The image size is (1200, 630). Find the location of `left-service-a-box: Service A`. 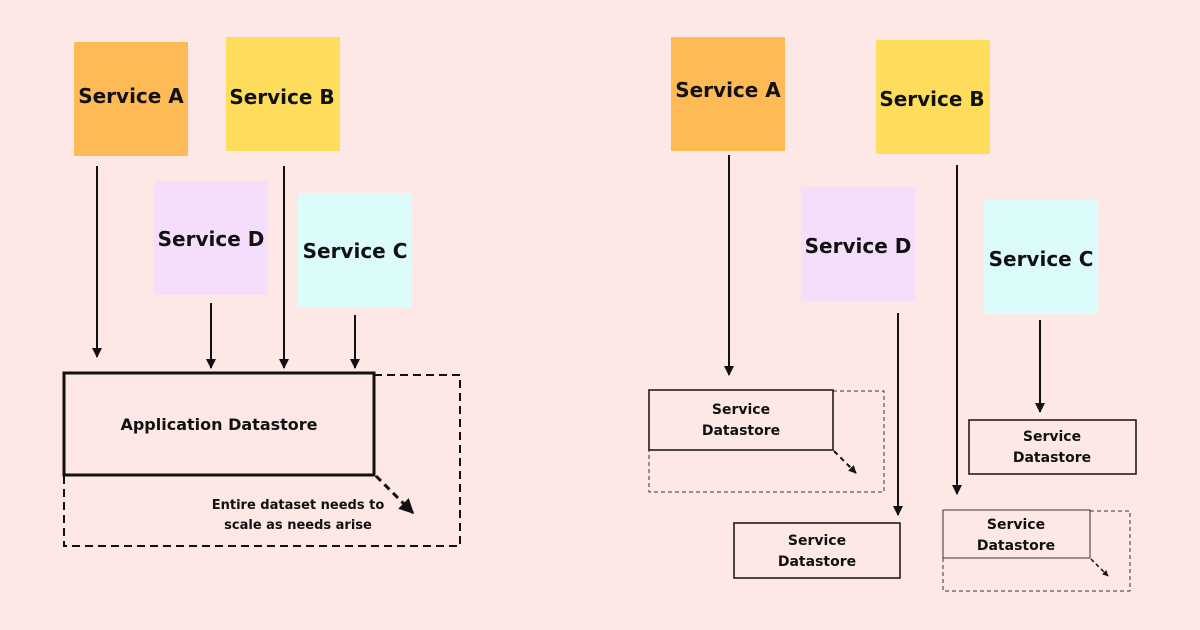

left-service-a-box: Service A is located at coordinates (131, 99).